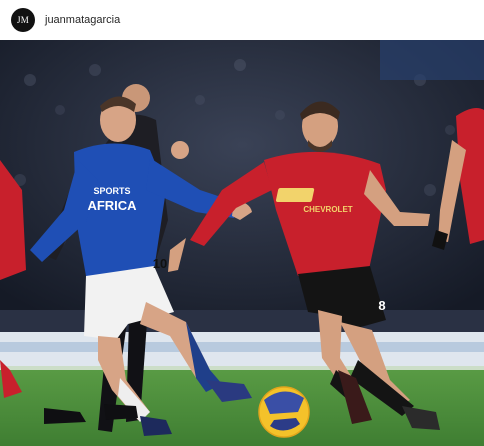  What do you see at coordinates (432, 60) in the screenshot?
I see `stadium-banner` at bounding box center [432, 60].